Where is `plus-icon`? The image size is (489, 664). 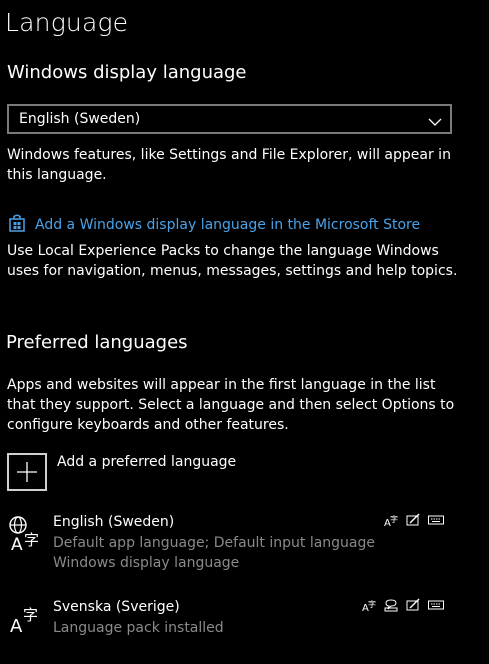
plus-icon is located at coordinates (27, 472).